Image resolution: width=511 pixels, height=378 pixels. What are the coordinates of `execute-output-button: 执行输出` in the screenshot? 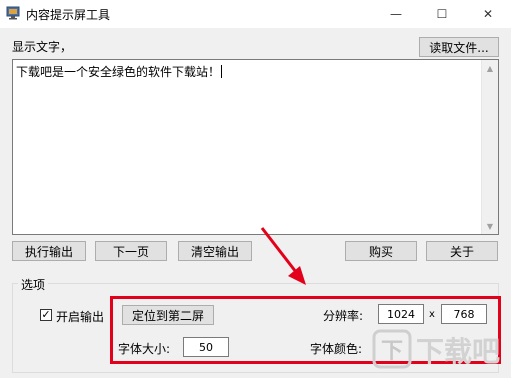 It's located at (49, 251).